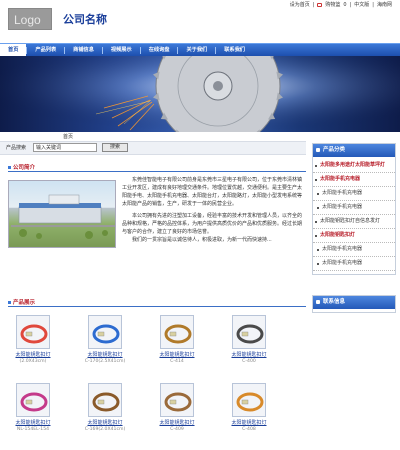 This screenshot has width=400, height=450. I want to click on nav-shop-info: 商铺信息, so click(83, 50).